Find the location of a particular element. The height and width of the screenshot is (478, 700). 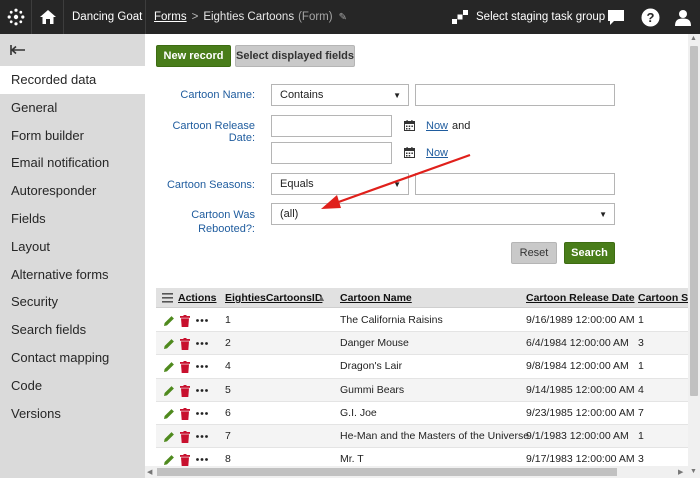

sort-ascending-icon: ▲ is located at coordinates (321, 298).